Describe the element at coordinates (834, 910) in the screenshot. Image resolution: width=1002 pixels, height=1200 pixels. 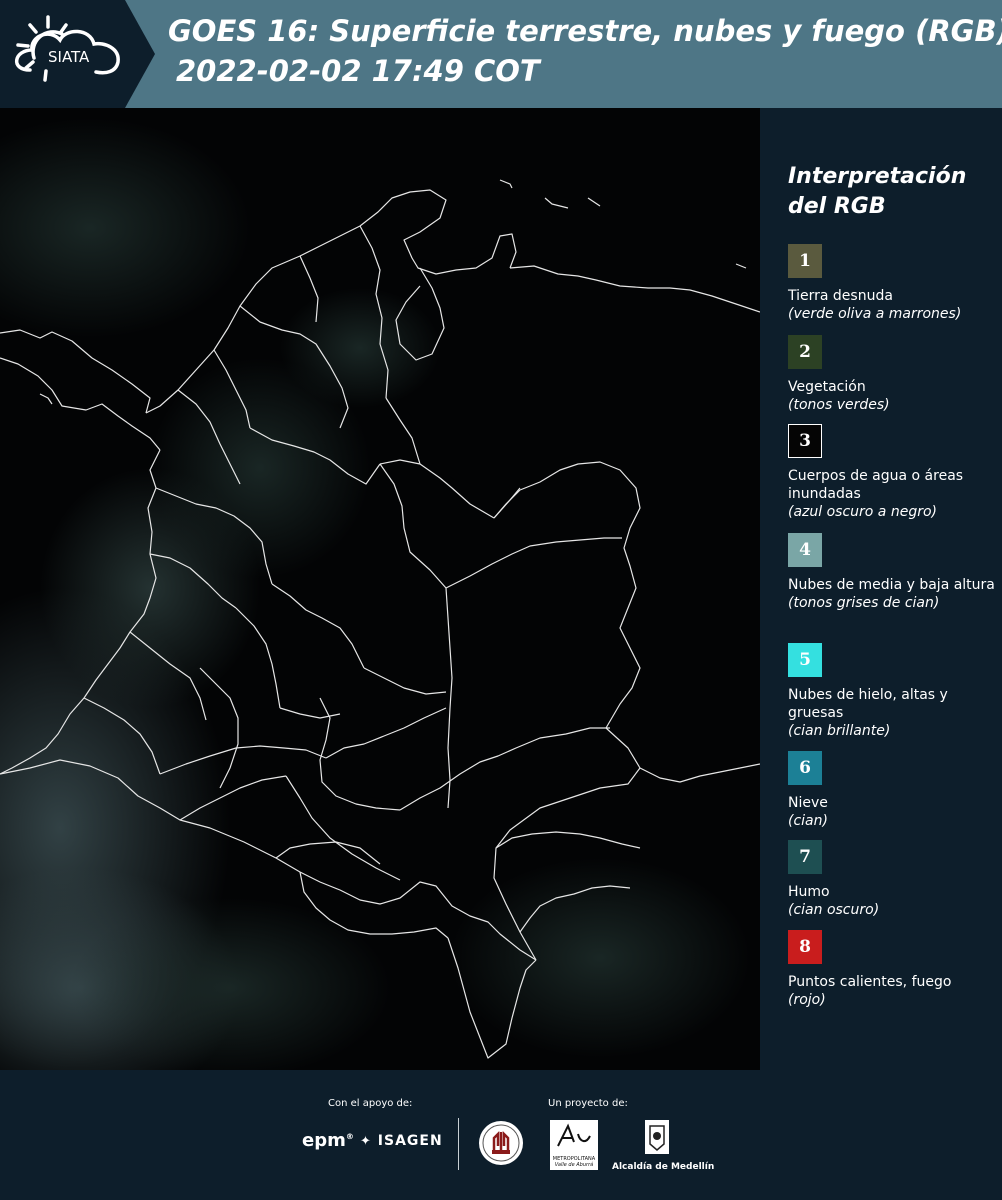
I see `legend-sublabel: (cian oscuro)` at that location.